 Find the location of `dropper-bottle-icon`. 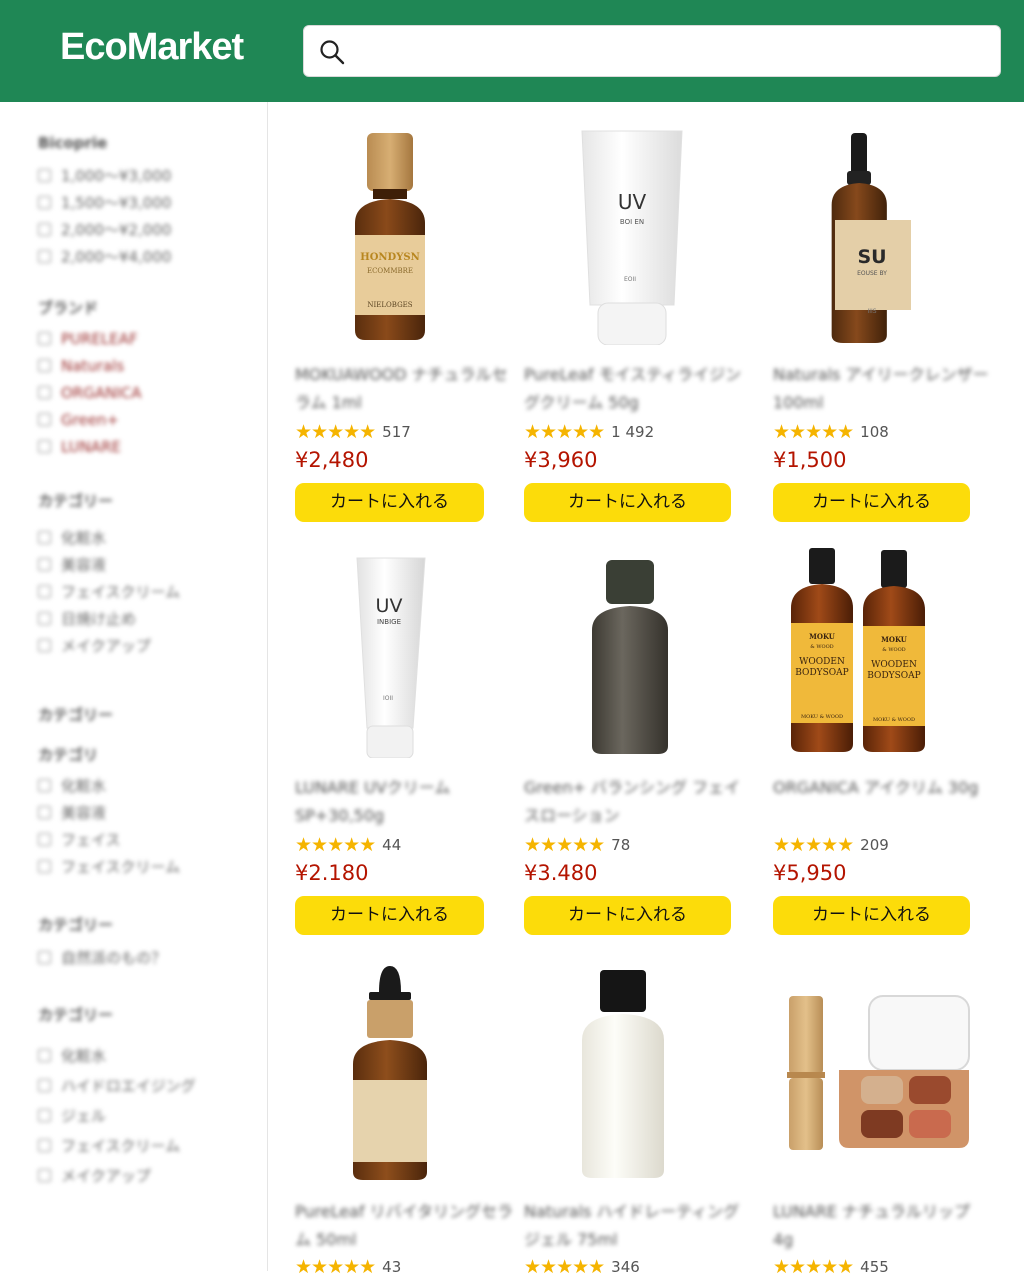

dropper-bottle-icon is located at coordinates (400, 1072).